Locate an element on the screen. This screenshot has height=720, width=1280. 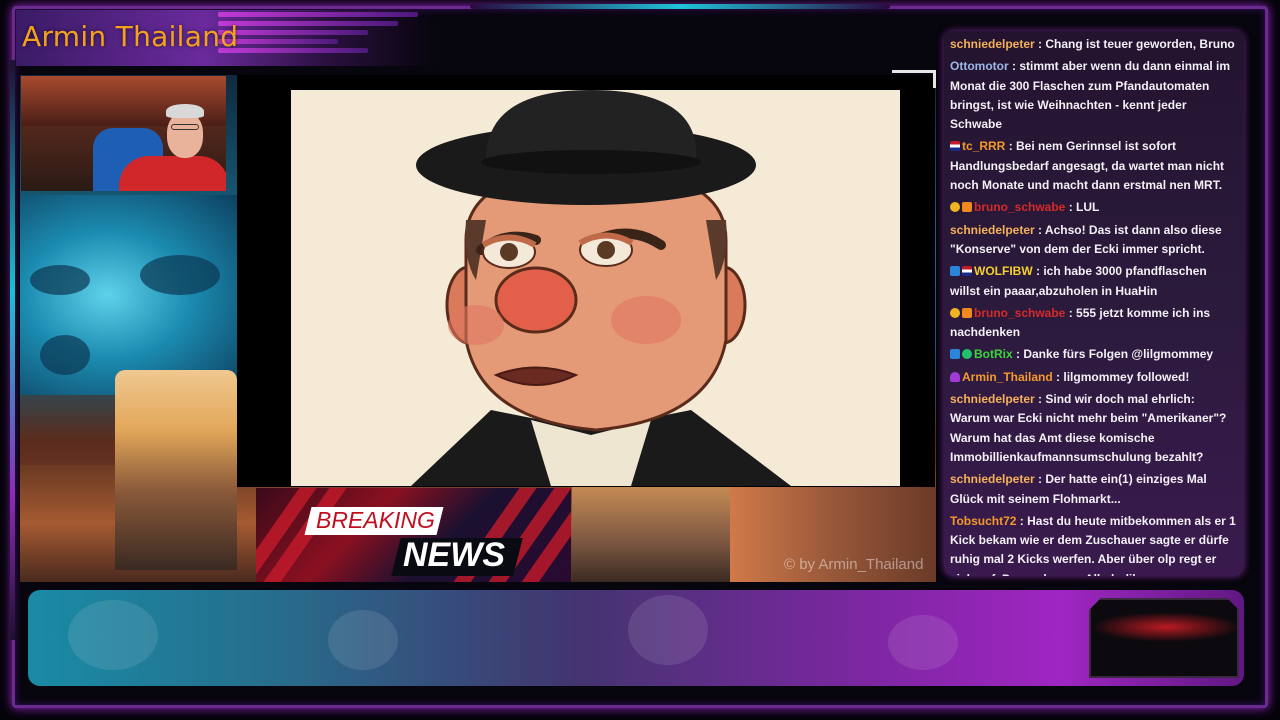
watermark: © by Armin_Thailand is located at coordinates (854, 564).